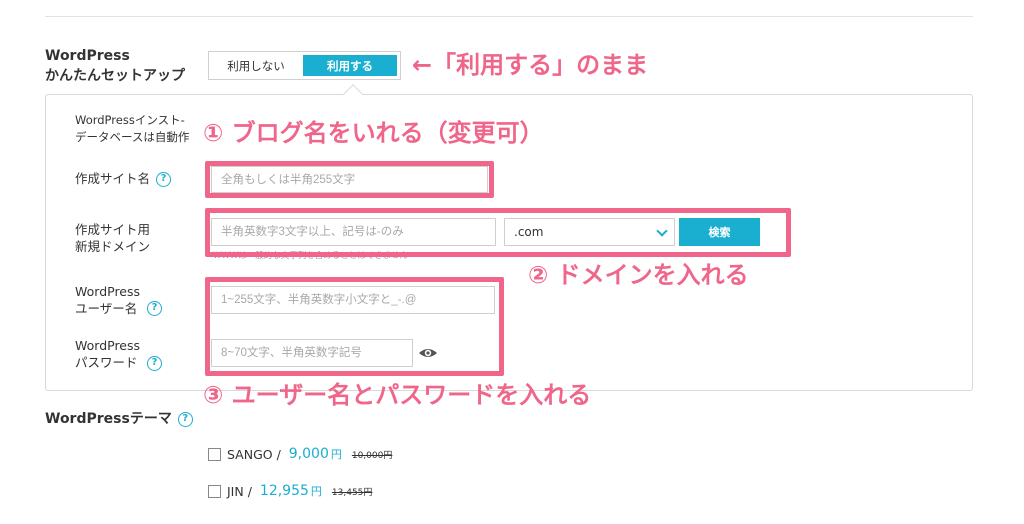 The width and height of the screenshot is (1024, 524). What do you see at coordinates (106, 362) in the screenshot?
I see `wp-password-label-line2: パスワード` at bounding box center [106, 362].